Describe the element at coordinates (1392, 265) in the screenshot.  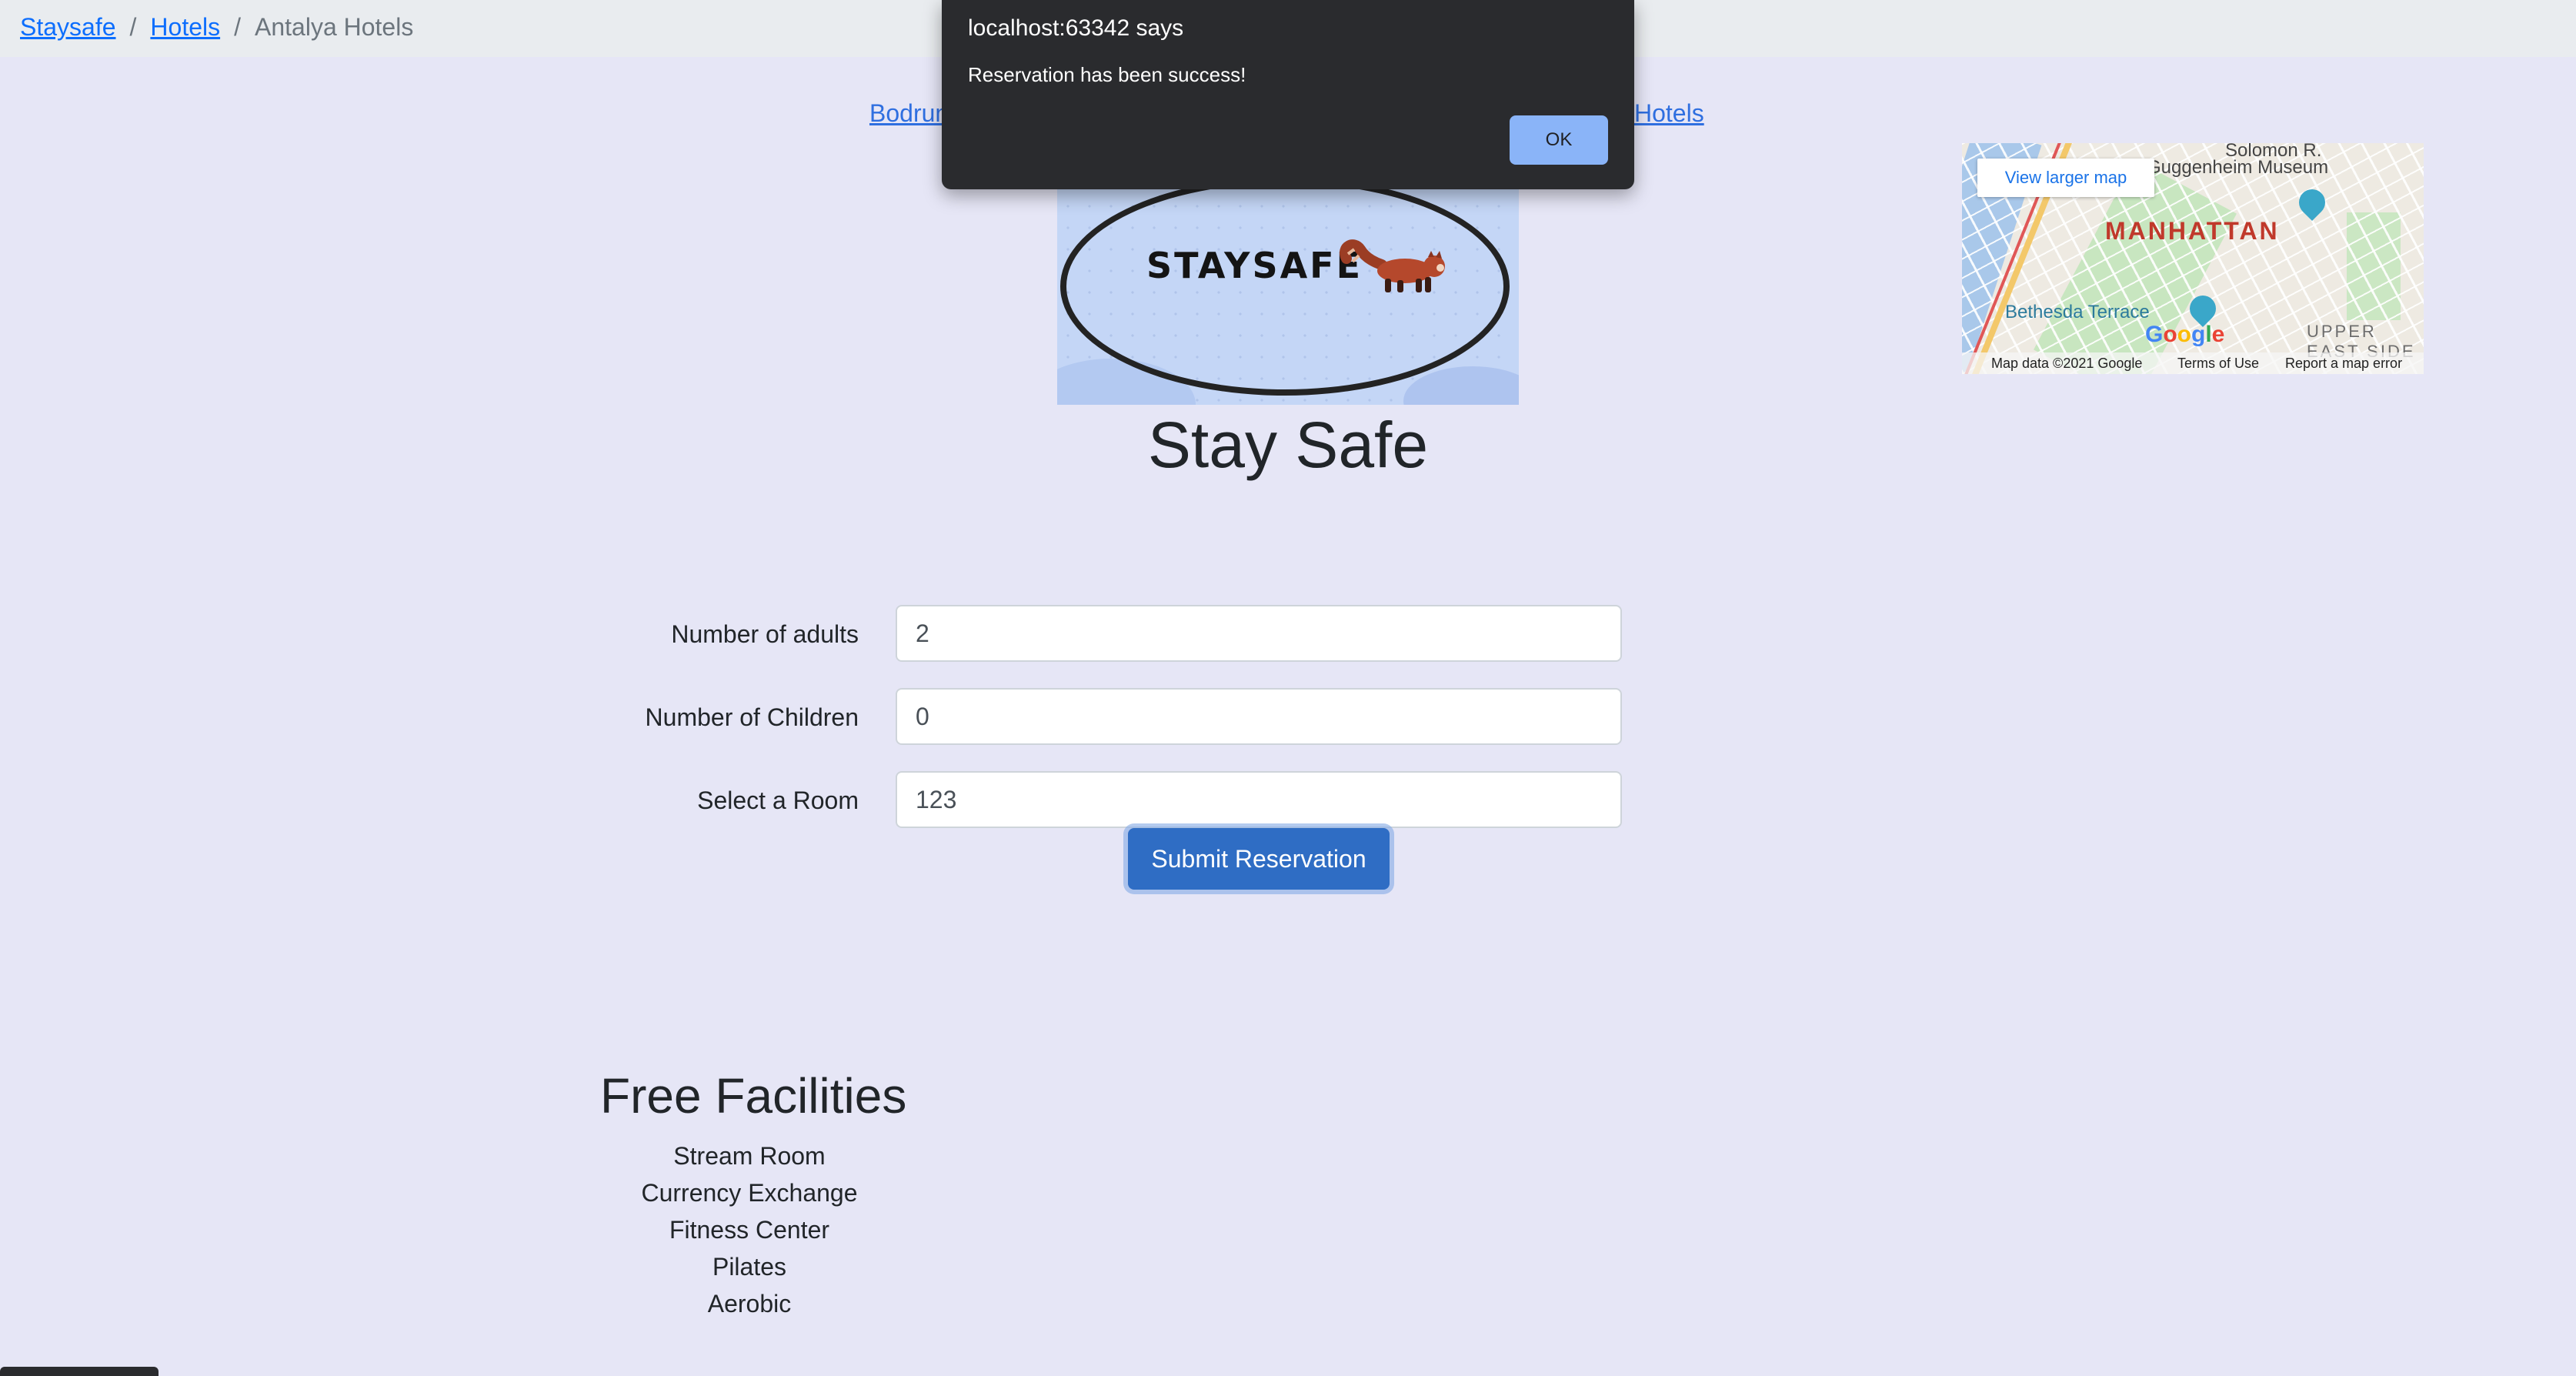
I see `red-panda-icon` at that location.